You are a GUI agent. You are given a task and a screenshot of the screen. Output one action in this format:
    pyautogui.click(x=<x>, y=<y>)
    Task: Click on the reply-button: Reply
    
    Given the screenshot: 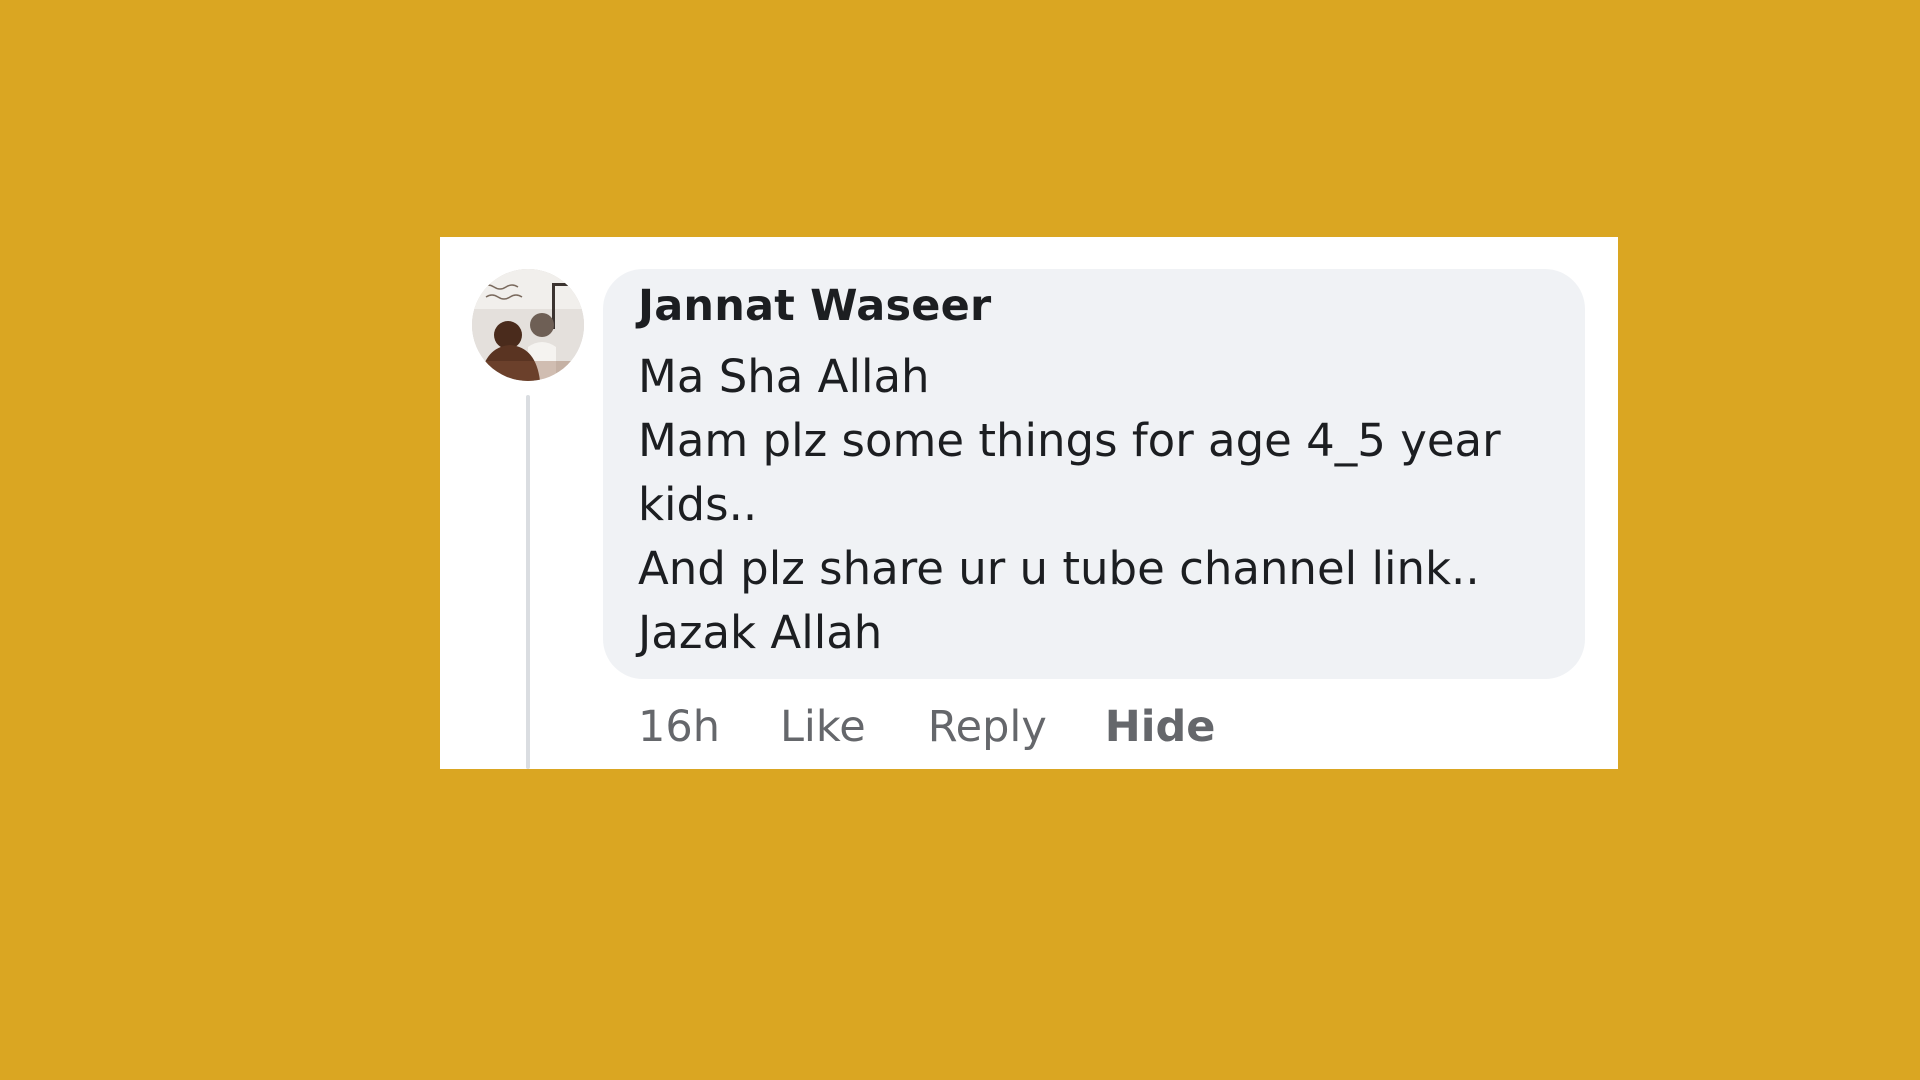 What is the action you would take?
    pyautogui.click(x=987, y=727)
    